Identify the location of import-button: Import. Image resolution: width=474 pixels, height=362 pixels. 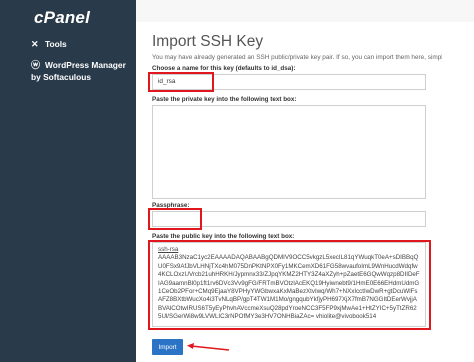
(167, 347).